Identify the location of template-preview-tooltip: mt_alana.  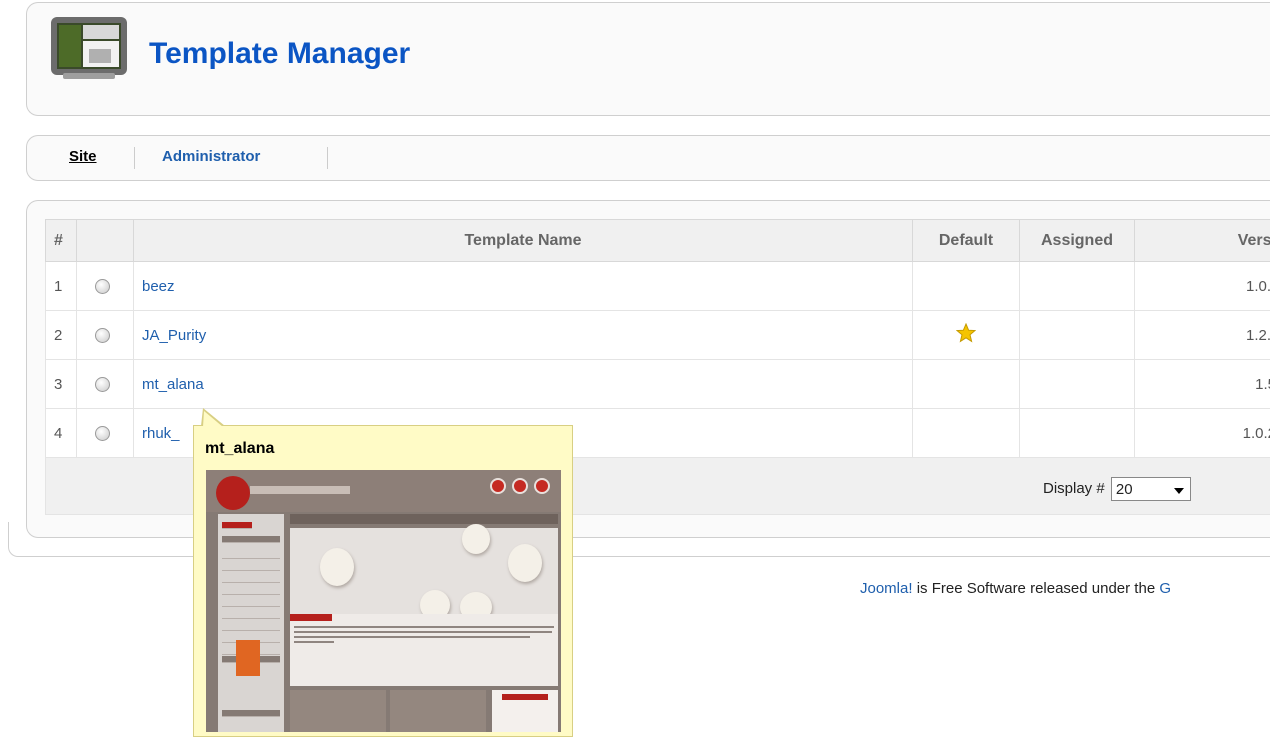
(383, 581).